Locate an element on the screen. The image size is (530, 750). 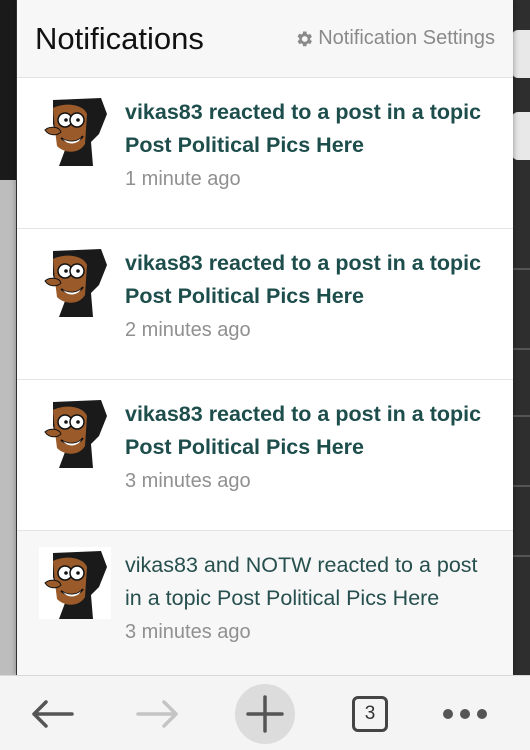
notifications-header: Notifications Notification Settings is located at coordinates (265, 39).